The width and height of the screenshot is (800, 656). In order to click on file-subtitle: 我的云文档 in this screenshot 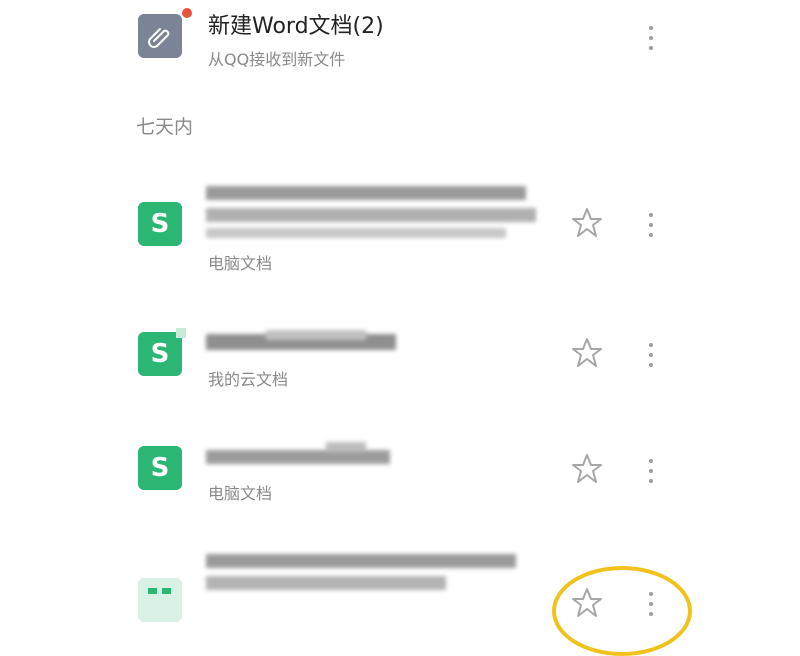, I will do `click(248, 379)`.